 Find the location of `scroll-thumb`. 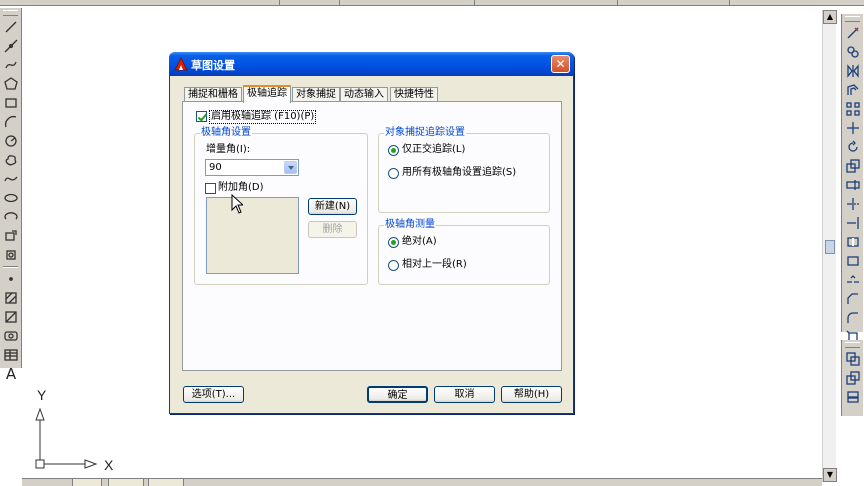

scroll-thumb is located at coordinates (830, 247).